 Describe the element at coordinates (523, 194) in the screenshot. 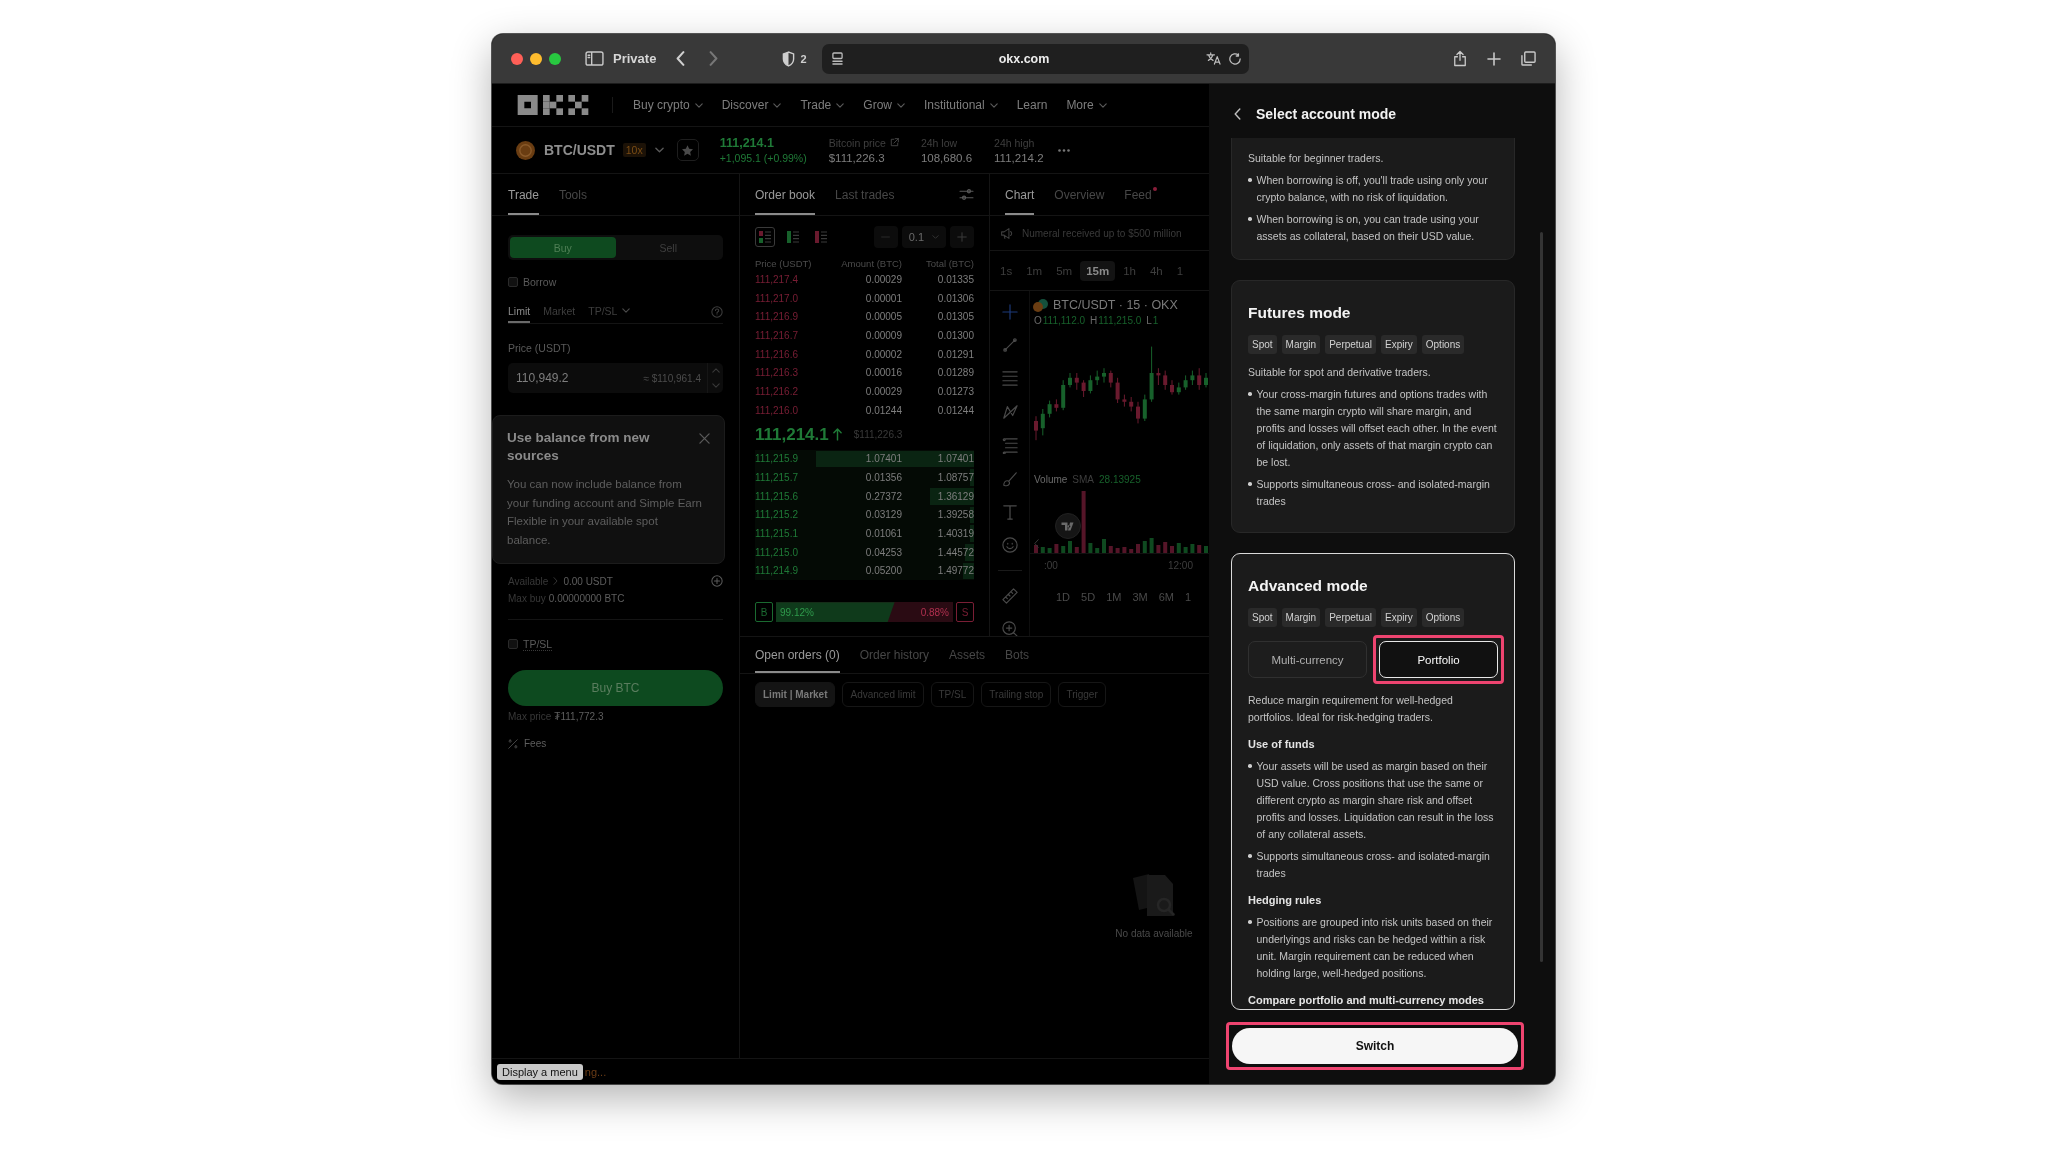

I see `panel-tab: Trade` at that location.